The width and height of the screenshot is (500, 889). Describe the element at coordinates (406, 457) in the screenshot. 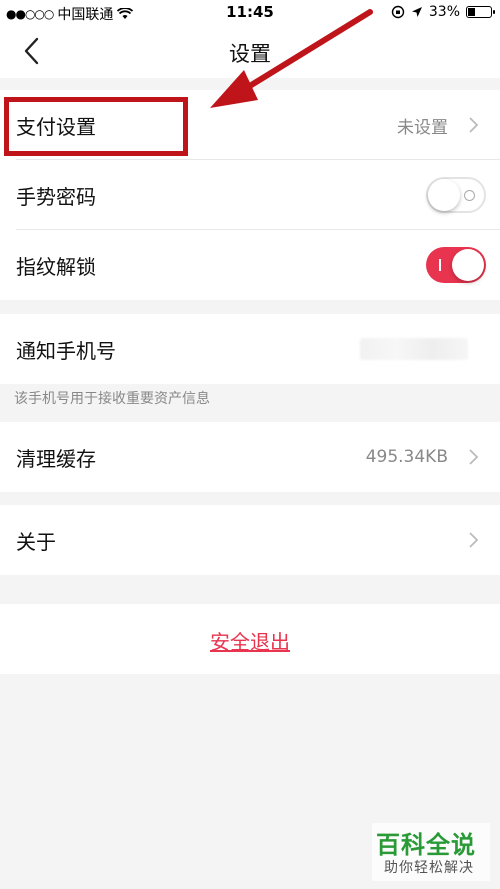

I see `cache-size-value: 495.34KB` at that location.